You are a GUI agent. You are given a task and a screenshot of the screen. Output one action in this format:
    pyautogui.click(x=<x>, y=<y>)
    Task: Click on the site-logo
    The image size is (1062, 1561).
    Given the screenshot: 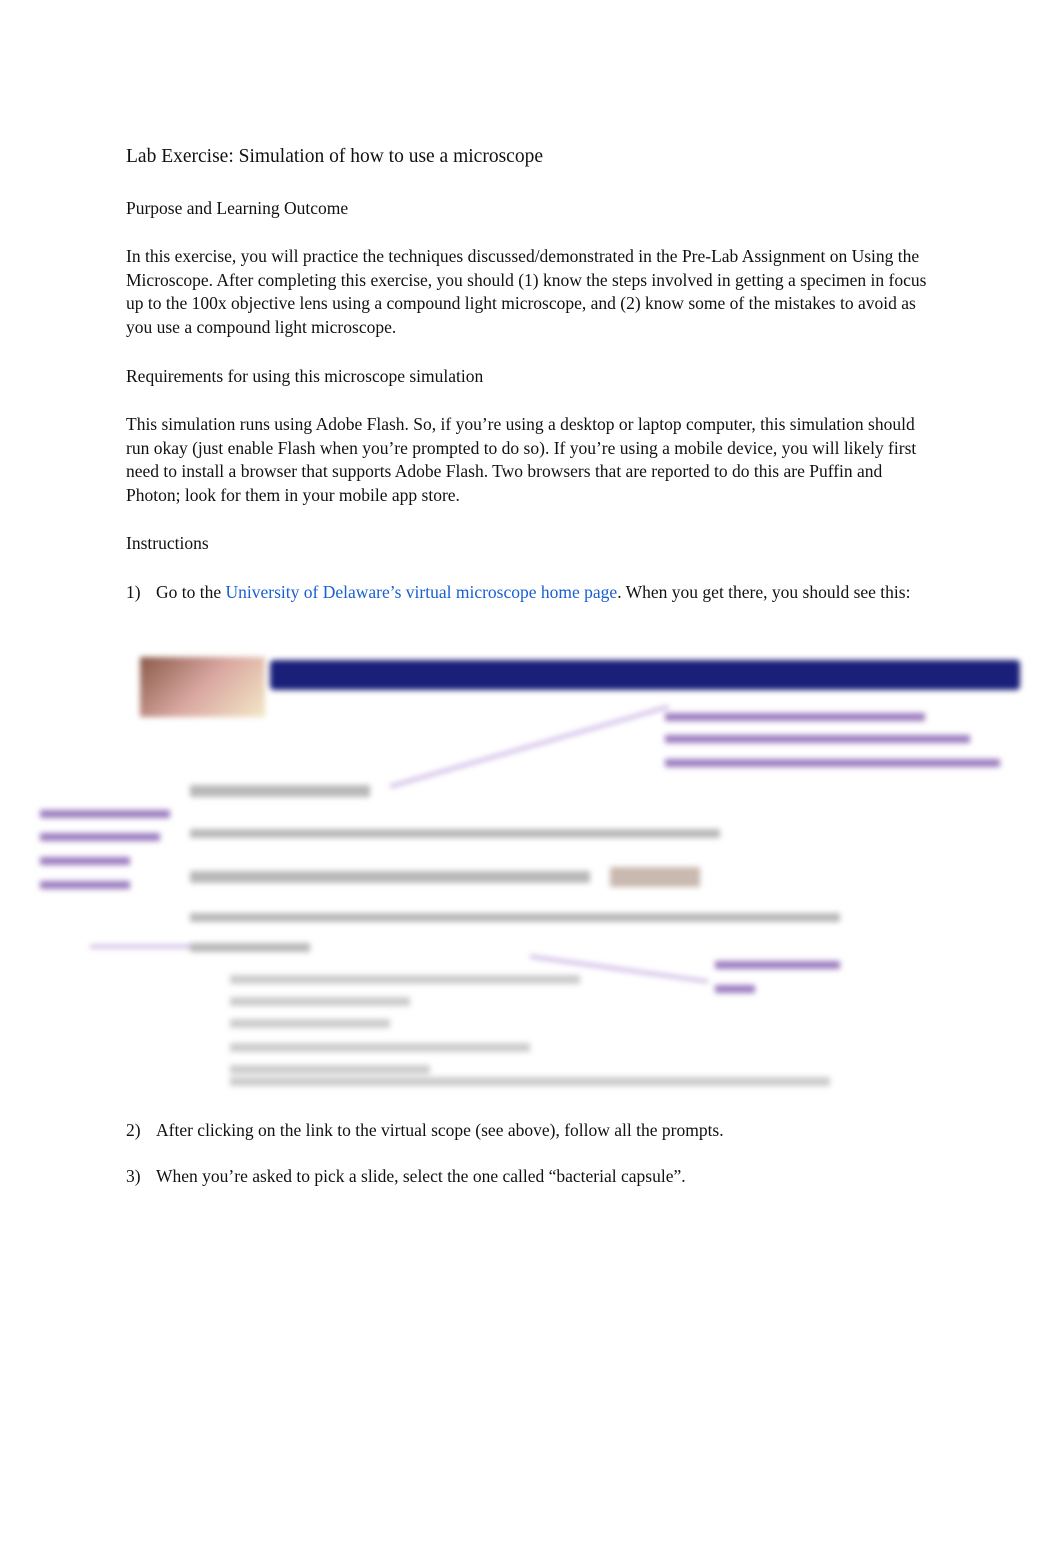 What is the action you would take?
    pyautogui.click(x=202, y=687)
    